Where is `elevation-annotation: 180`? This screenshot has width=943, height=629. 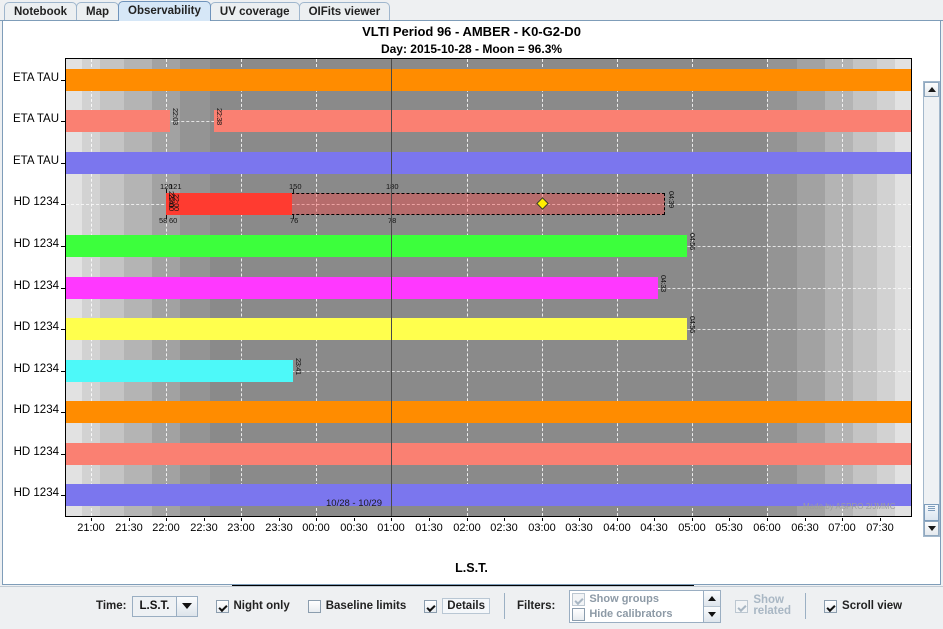
elevation-annotation: 180 is located at coordinates (392, 186).